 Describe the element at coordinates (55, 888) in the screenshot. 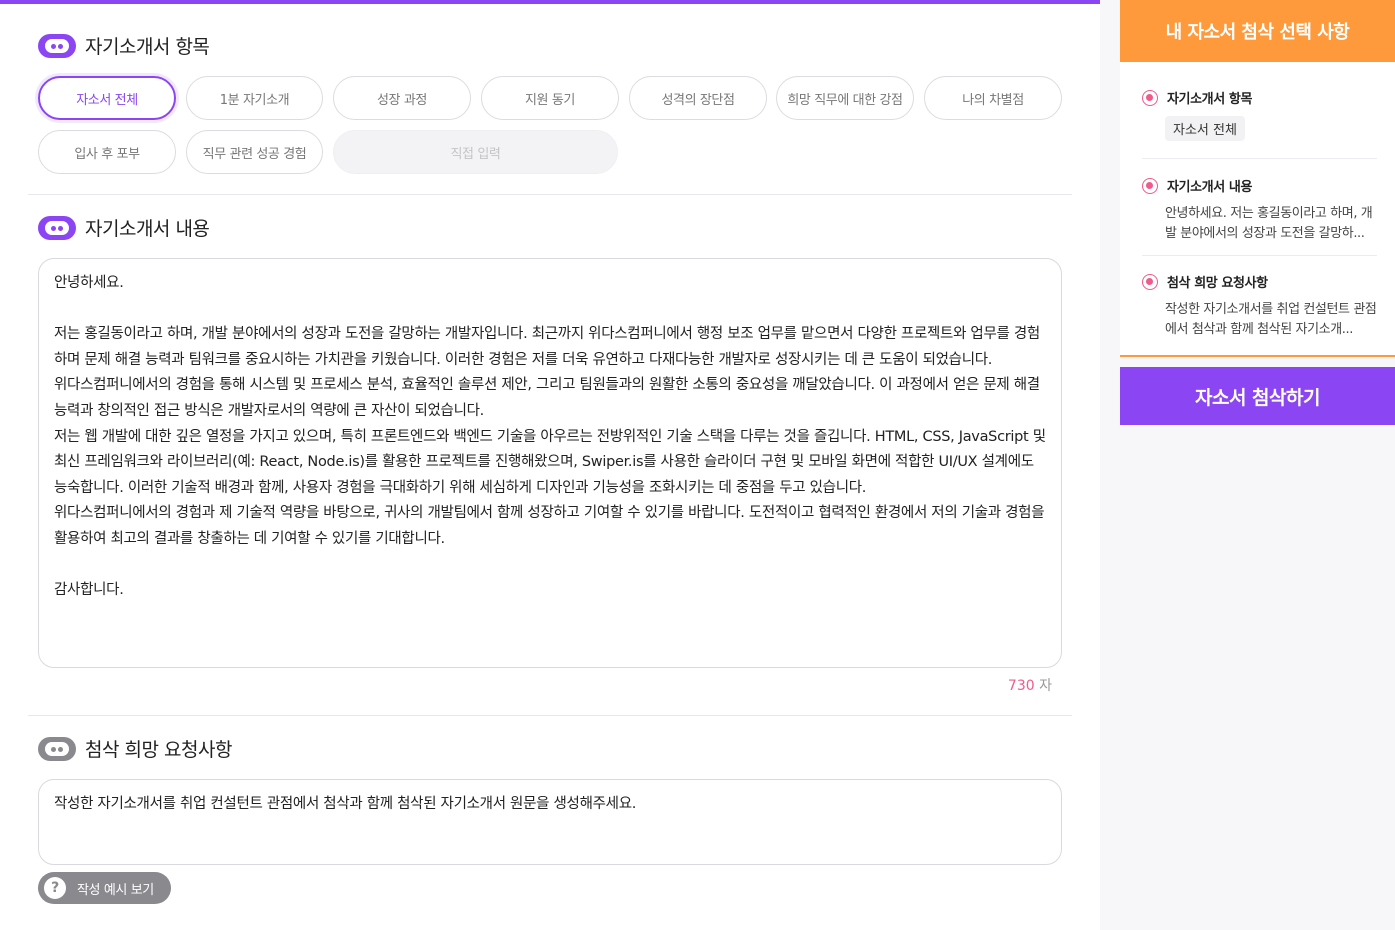

I see `question-icon: ?` at that location.